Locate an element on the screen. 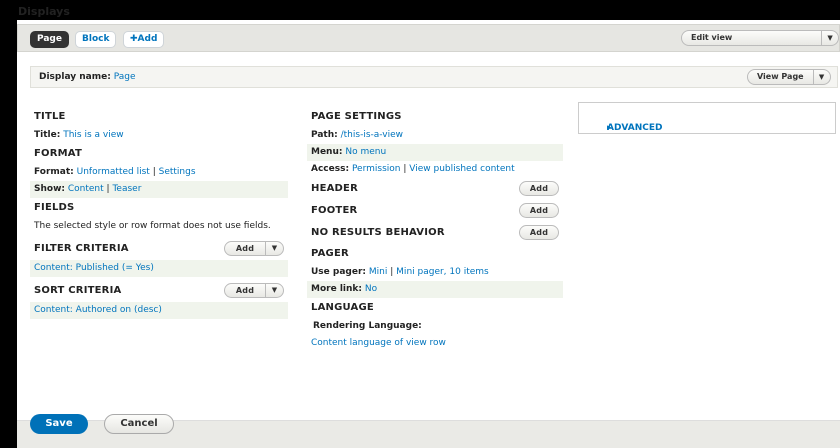 The image size is (840, 448). sort-add-button: Add is located at coordinates (245, 290).